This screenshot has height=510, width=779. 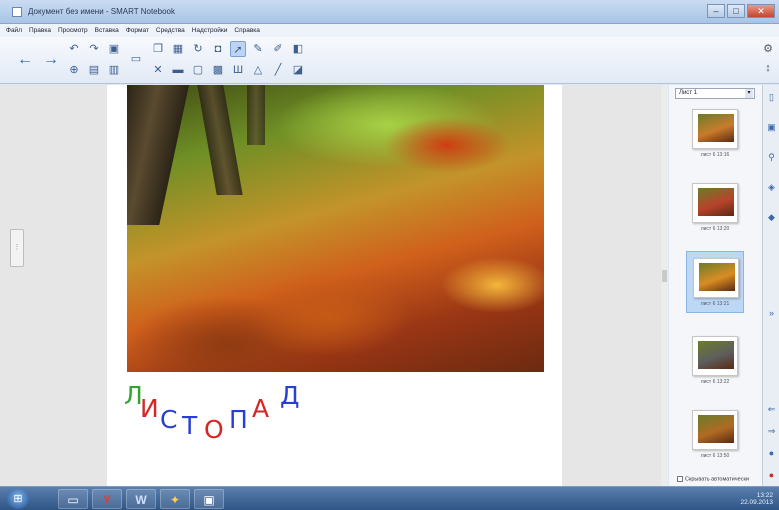 I want to click on thumbnail-caption: лист 6 13:22, so click(x=715, y=382).